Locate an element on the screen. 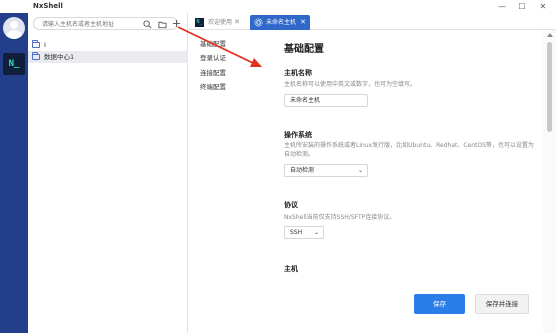  title-bar: NxShell — ☐ ✕ is located at coordinates (278, 6).